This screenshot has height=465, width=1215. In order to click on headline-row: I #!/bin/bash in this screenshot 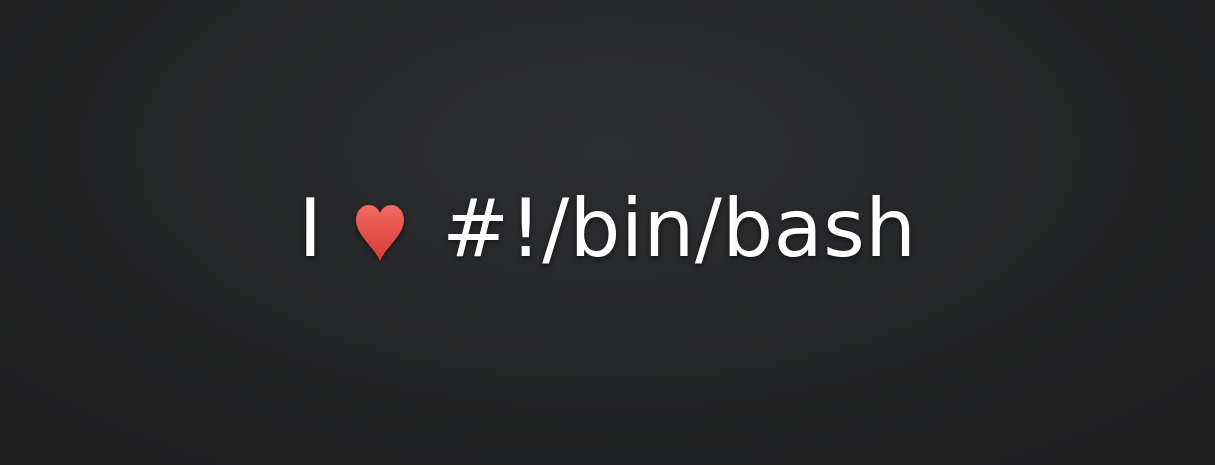, I will do `click(607, 228)`.